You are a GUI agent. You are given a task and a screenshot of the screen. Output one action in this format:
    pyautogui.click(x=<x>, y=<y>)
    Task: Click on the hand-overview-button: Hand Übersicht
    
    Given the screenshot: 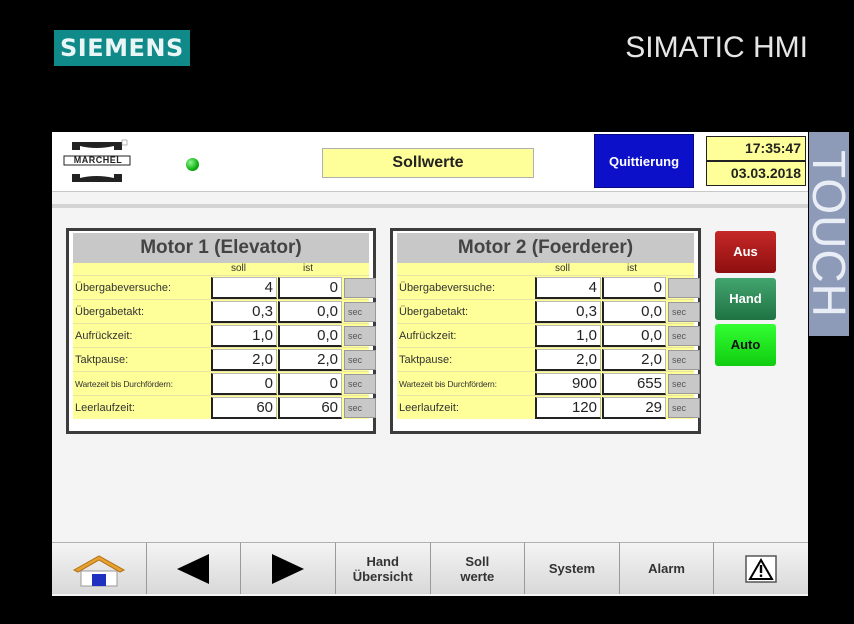 What is the action you would take?
    pyautogui.click(x=383, y=568)
    